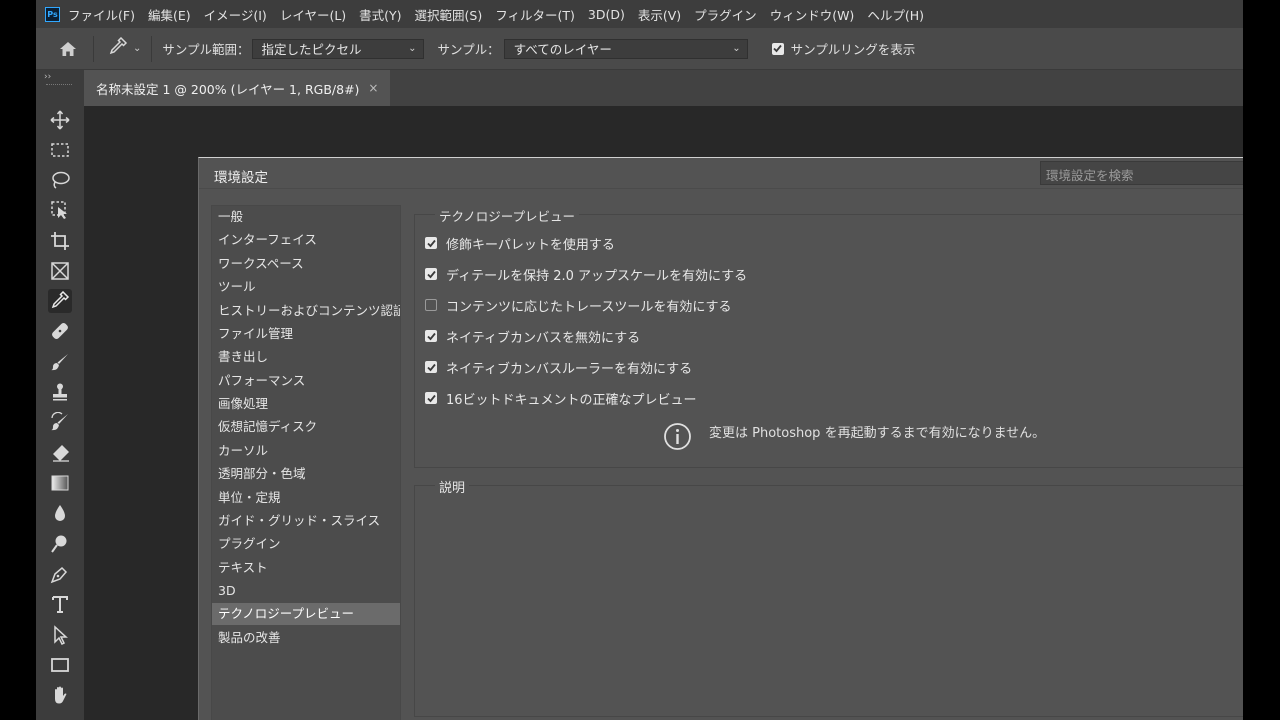 The image size is (1280, 720). What do you see at coordinates (60, 331) in the screenshot?
I see `healing-tool-icon` at bounding box center [60, 331].